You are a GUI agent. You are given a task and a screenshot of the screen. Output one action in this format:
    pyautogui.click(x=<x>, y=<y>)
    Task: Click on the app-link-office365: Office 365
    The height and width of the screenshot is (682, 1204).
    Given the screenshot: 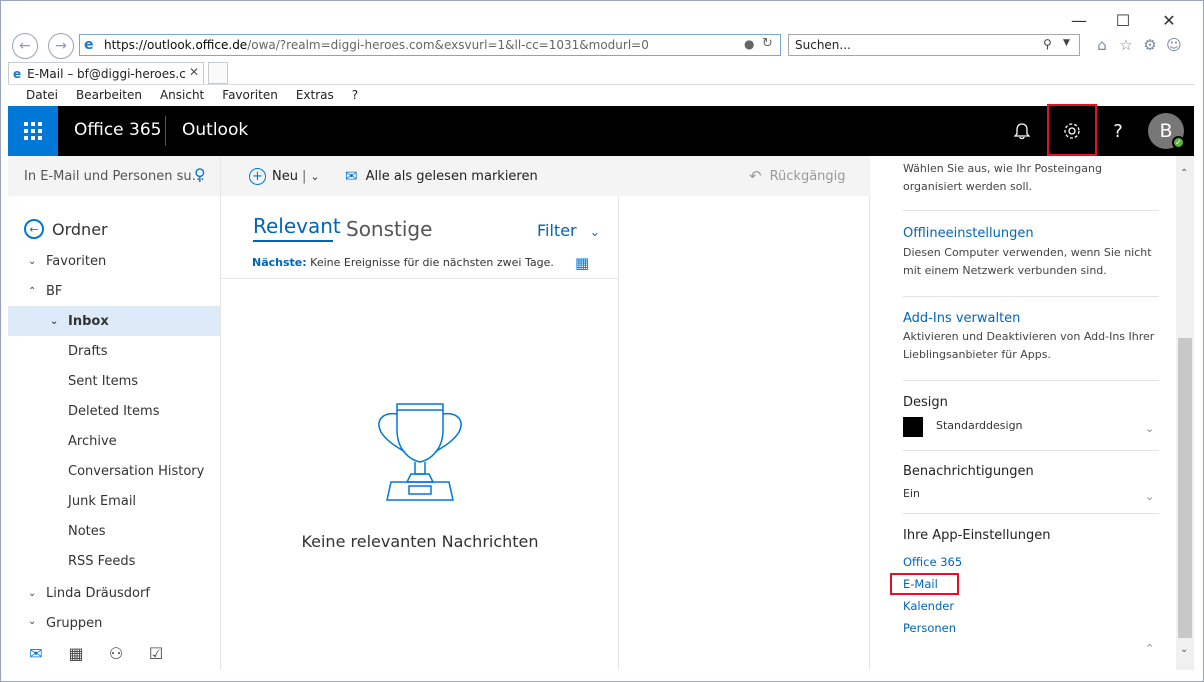 What is the action you would take?
    pyautogui.click(x=932, y=562)
    